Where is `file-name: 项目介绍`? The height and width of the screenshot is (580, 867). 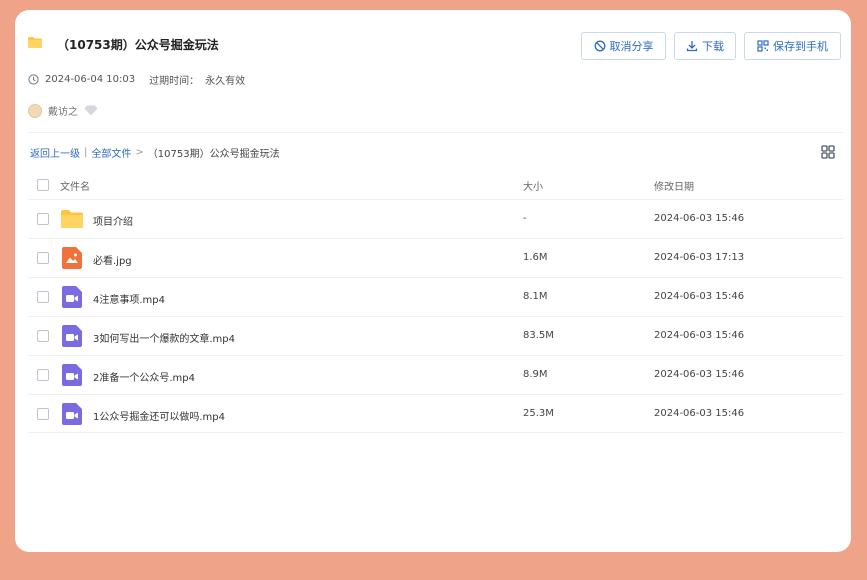
file-name: 项目介绍 is located at coordinates (113, 220).